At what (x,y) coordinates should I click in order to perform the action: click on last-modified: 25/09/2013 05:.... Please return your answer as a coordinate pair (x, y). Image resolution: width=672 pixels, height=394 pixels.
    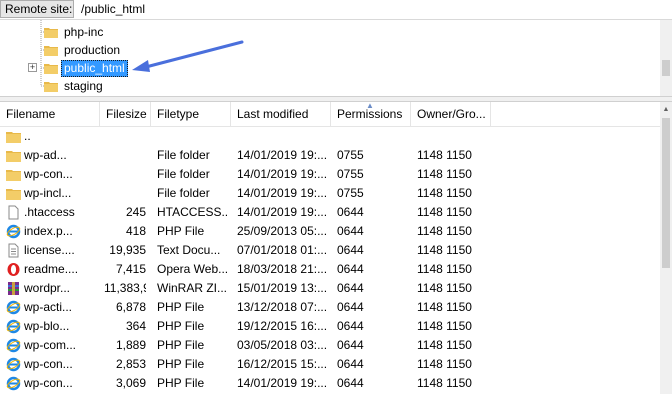
    Looking at the image, I should click on (282, 231).